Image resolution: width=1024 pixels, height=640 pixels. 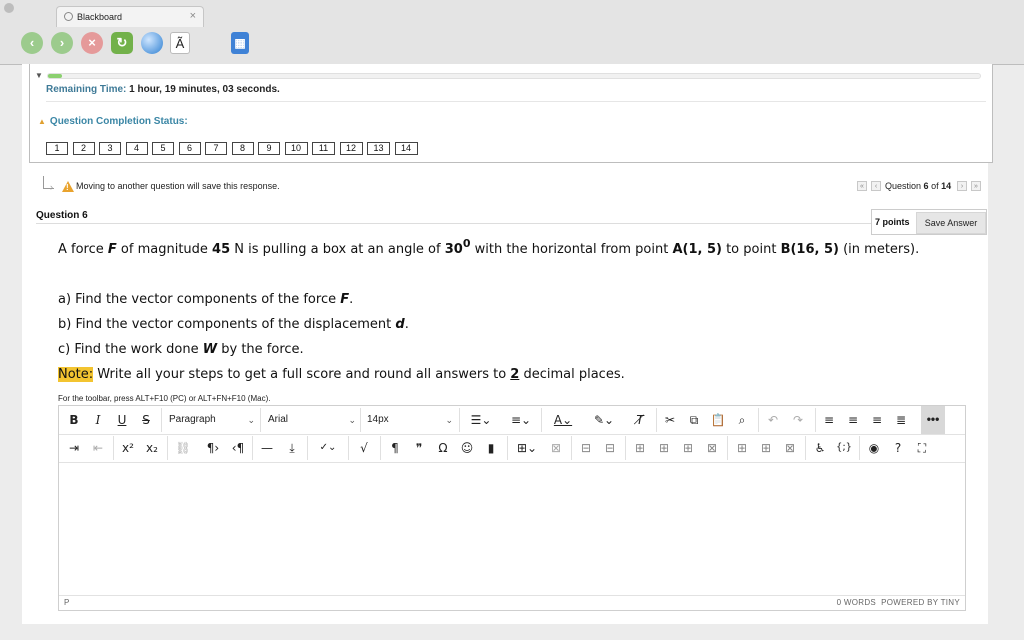 What do you see at coordinates (406, 148) in the screenshot?
I see `question-box-14: 14` at bounding box center [406, 148].